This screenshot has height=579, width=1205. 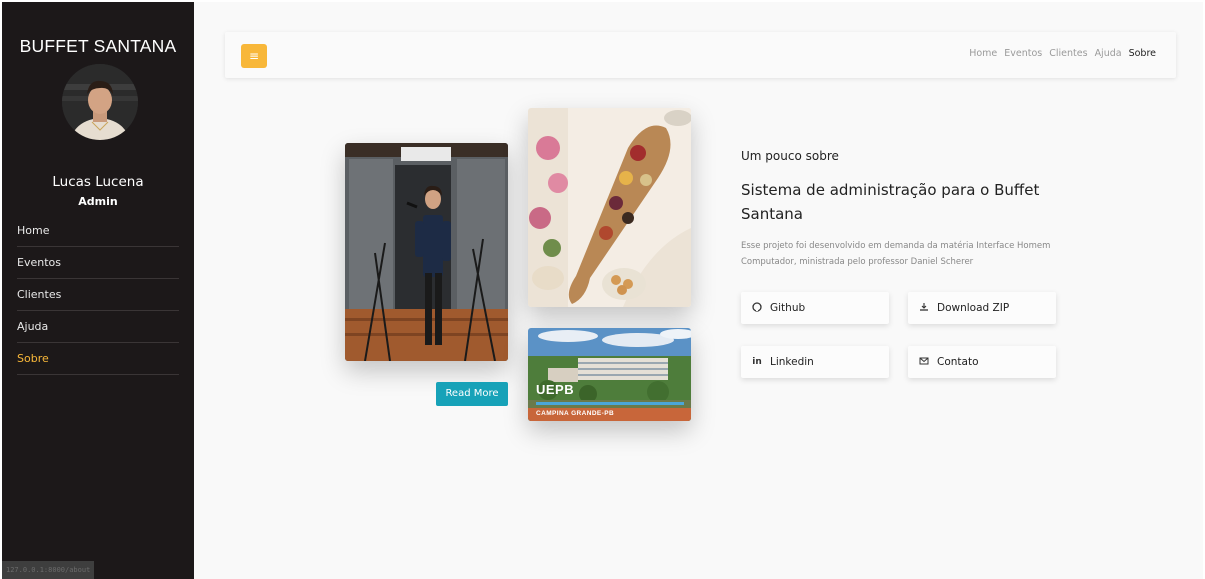 What do you see at coordinates (815, 308) in the screenshot?
I see `github-button: Github` at bounding box center [815, 308].